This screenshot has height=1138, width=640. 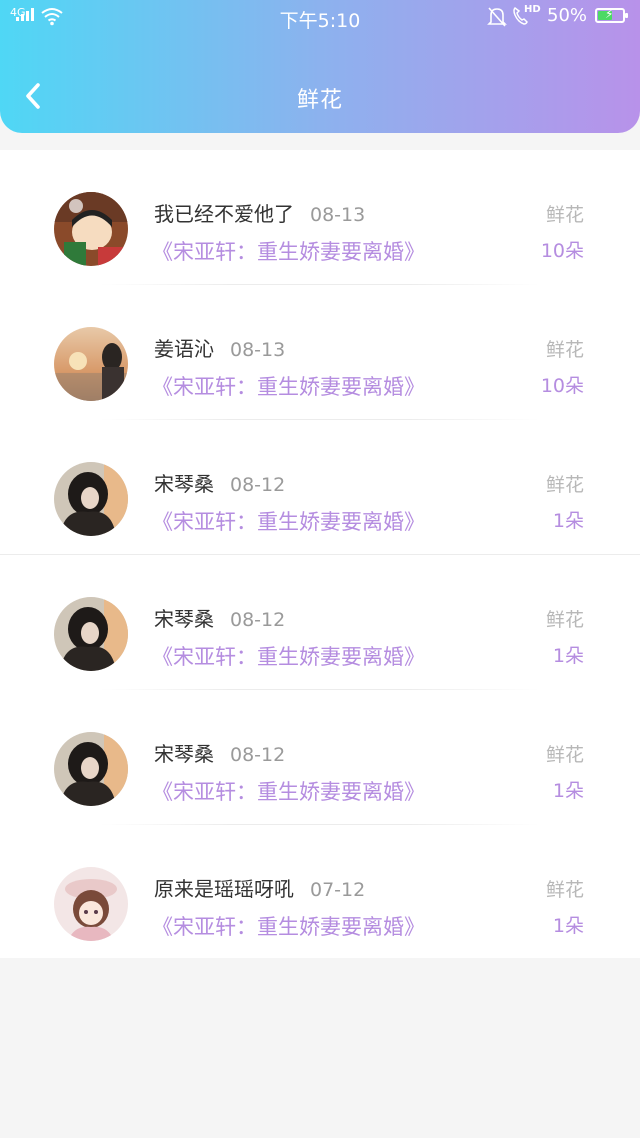 What do you see at coordinates (220, 349) in the screenshot?
I see `user-name: 姜语沁 08-13` at bounding box center [220, 349].